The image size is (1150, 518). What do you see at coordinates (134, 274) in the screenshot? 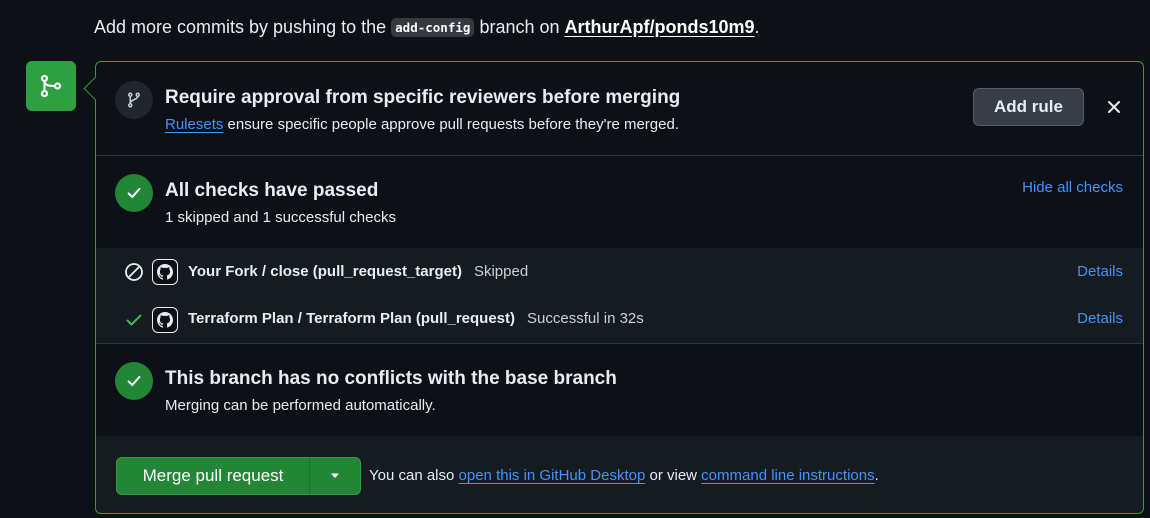
I see `skipped-icon` at bounding box center [134, 274].